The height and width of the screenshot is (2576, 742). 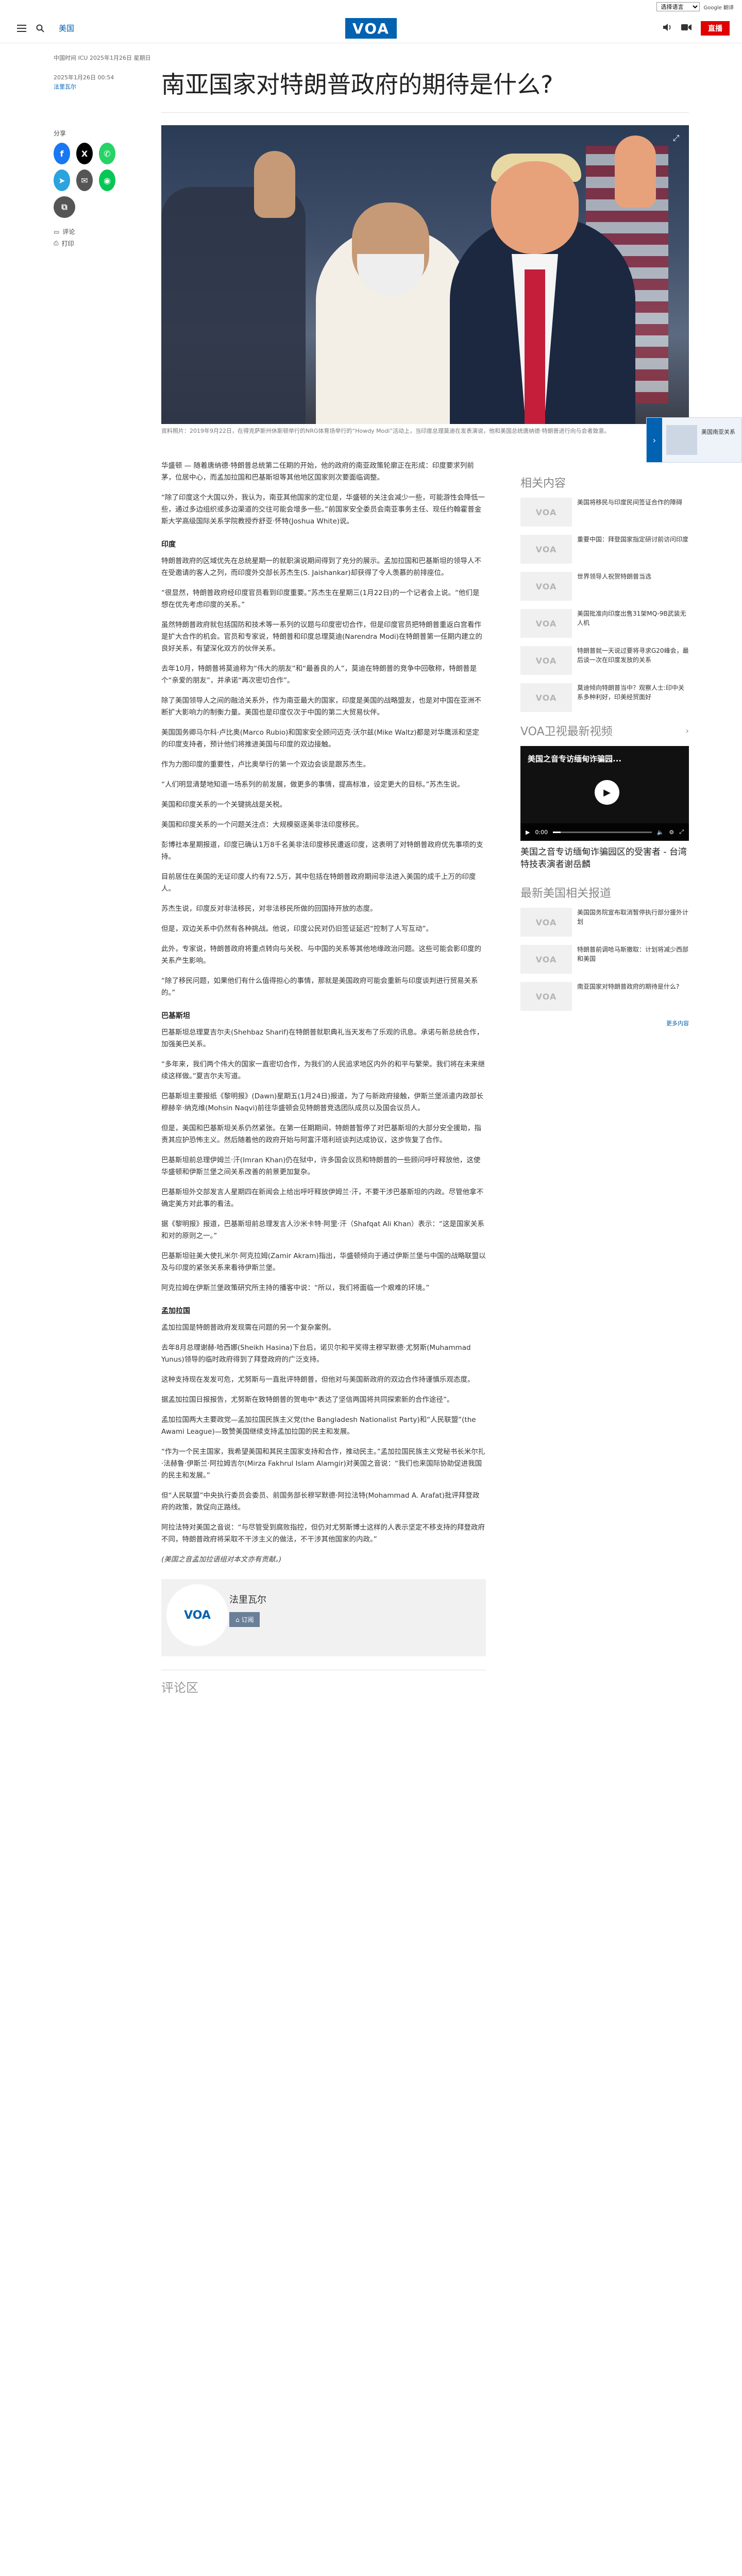 What do you see at coordinates (247, 1599) in the screenshot?
I see `author-name: 法里瓦尔` at bounding box center [247, 1599].